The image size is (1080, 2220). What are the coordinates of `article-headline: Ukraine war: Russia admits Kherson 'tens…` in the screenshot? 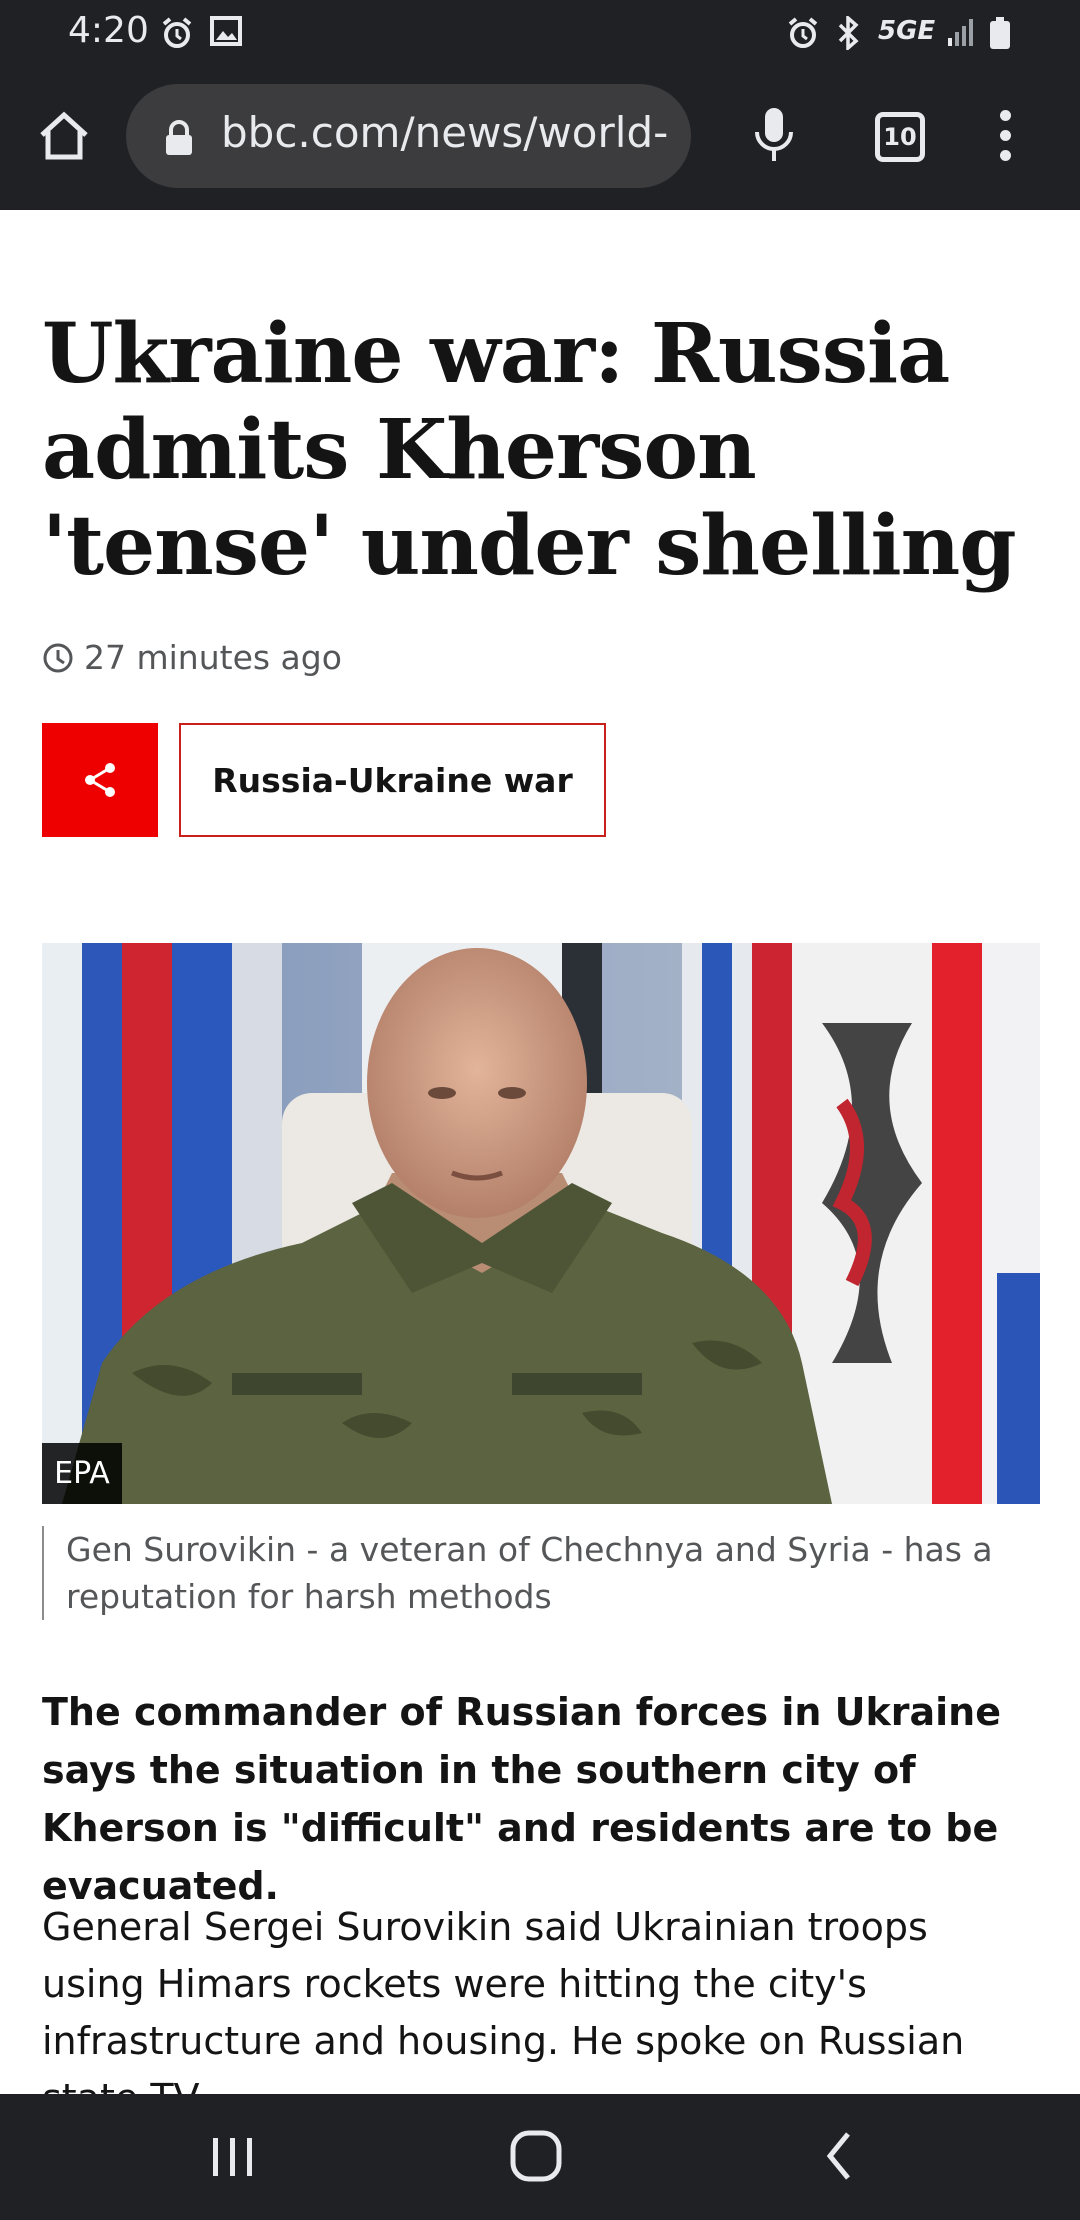 It's located at (529, 450).